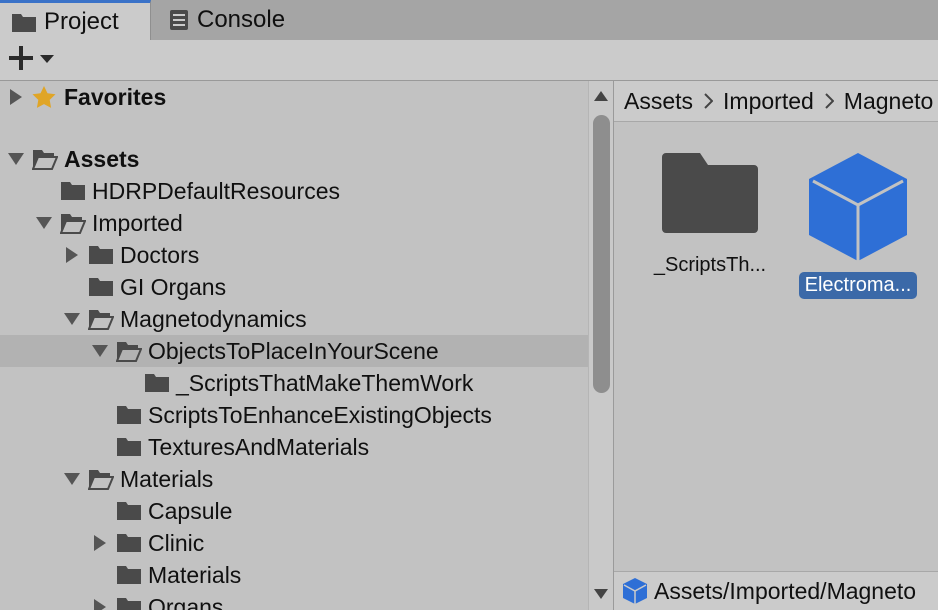  I want to click on tree-item-label: Doctors, so click(160, 254).